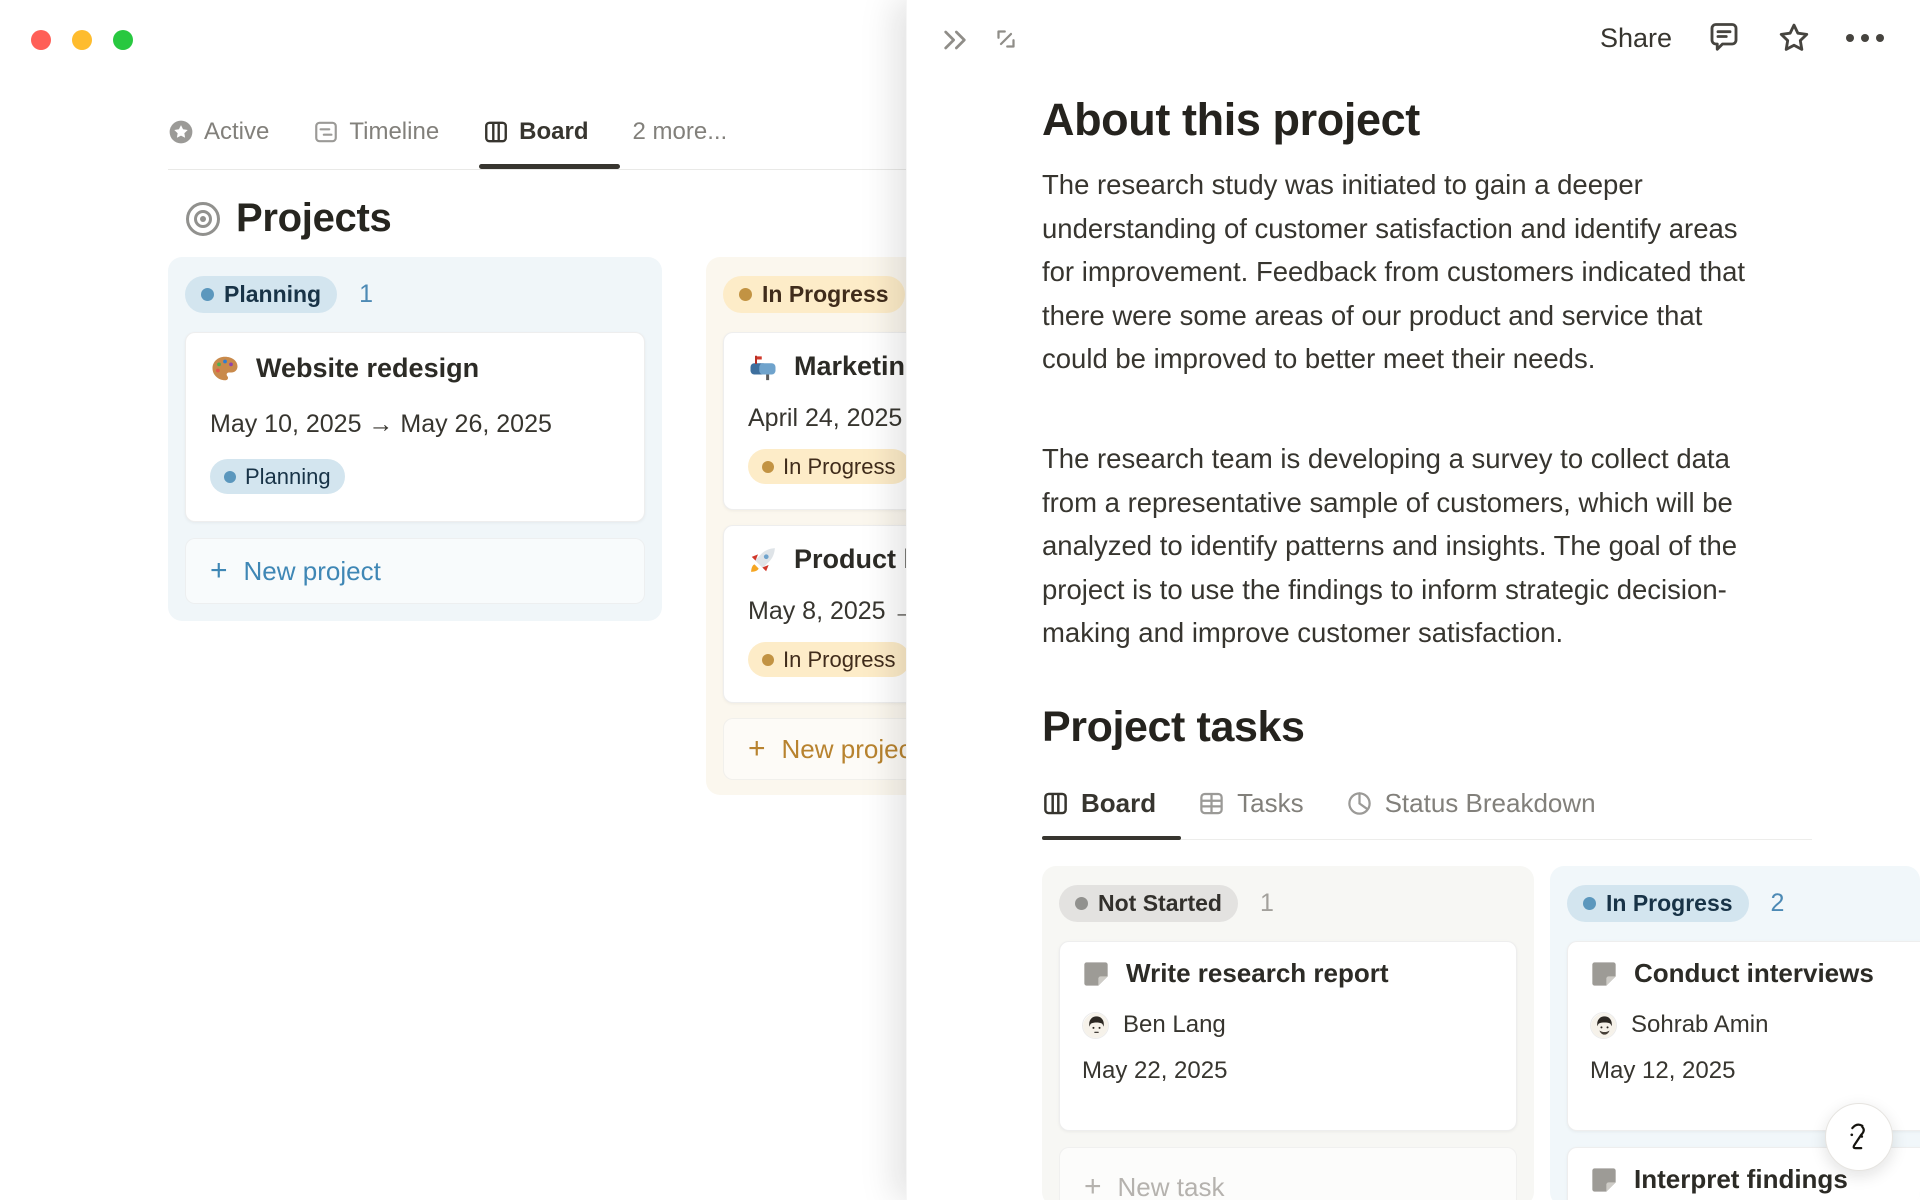 This screenshot has height=1200, width=1920. I want to click on peek-toolbar: Share, so click(1742, 38).